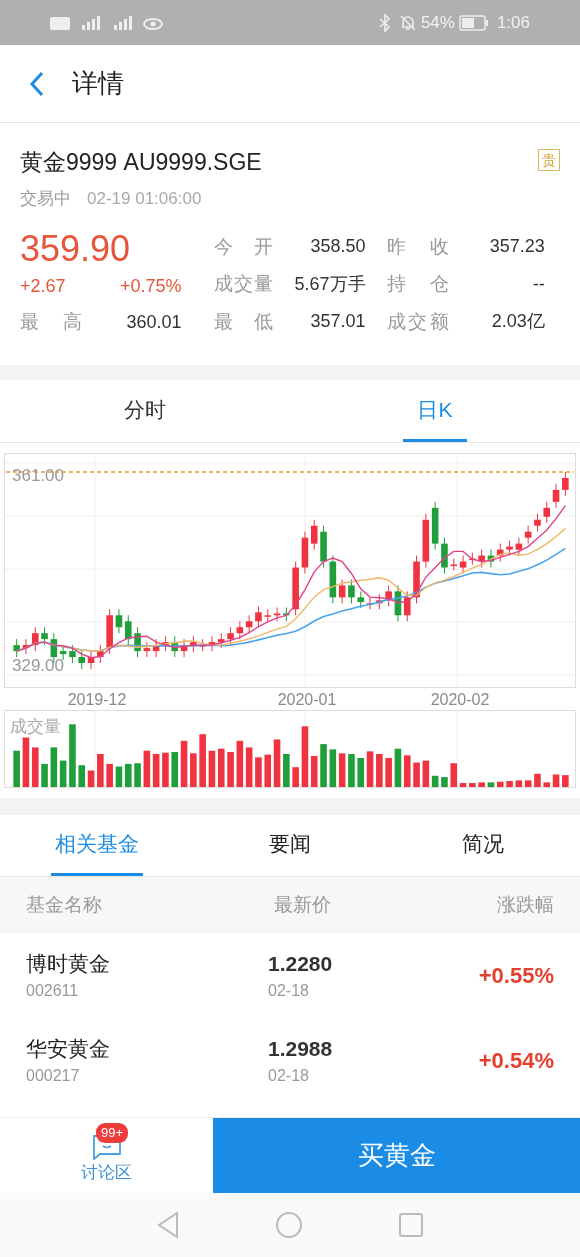 The width and height of the screenshot is (580, 1257). What do you see at coordinates (460, 700) in the screenshot?
I see `date-axis-label: 2020-02` at bounding box center [460, 700].